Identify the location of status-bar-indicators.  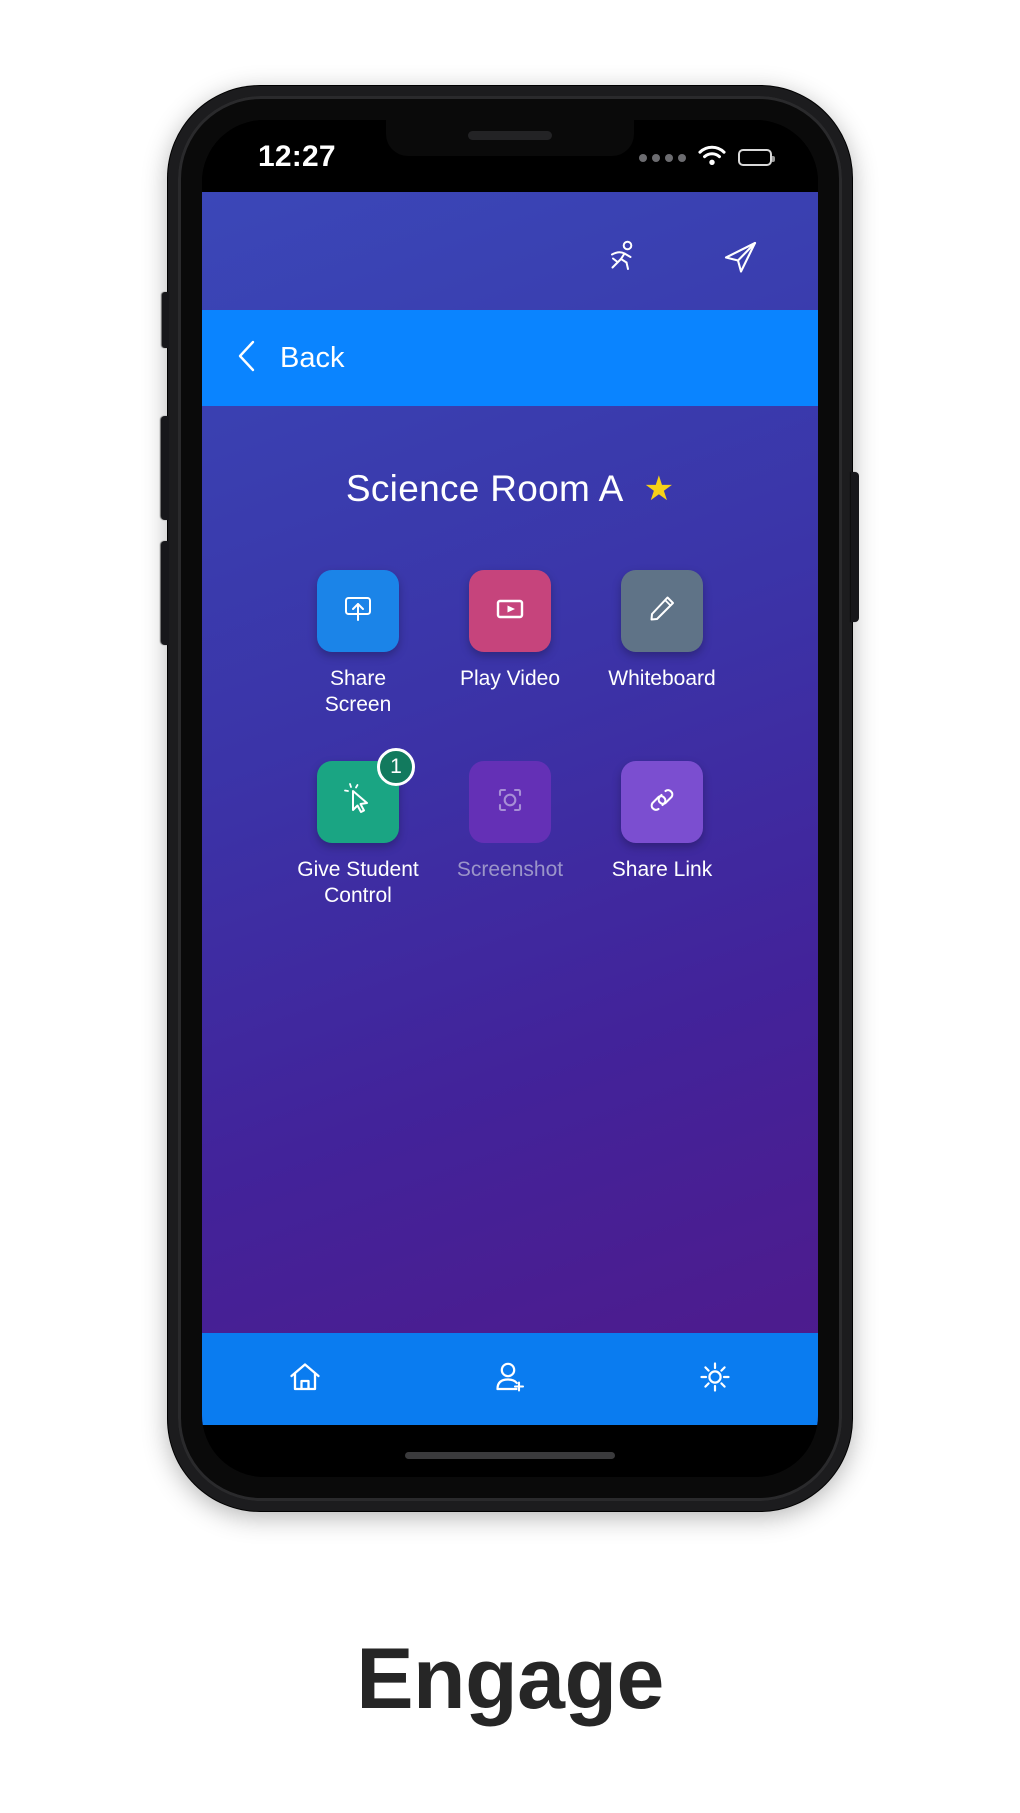
(707, 157).